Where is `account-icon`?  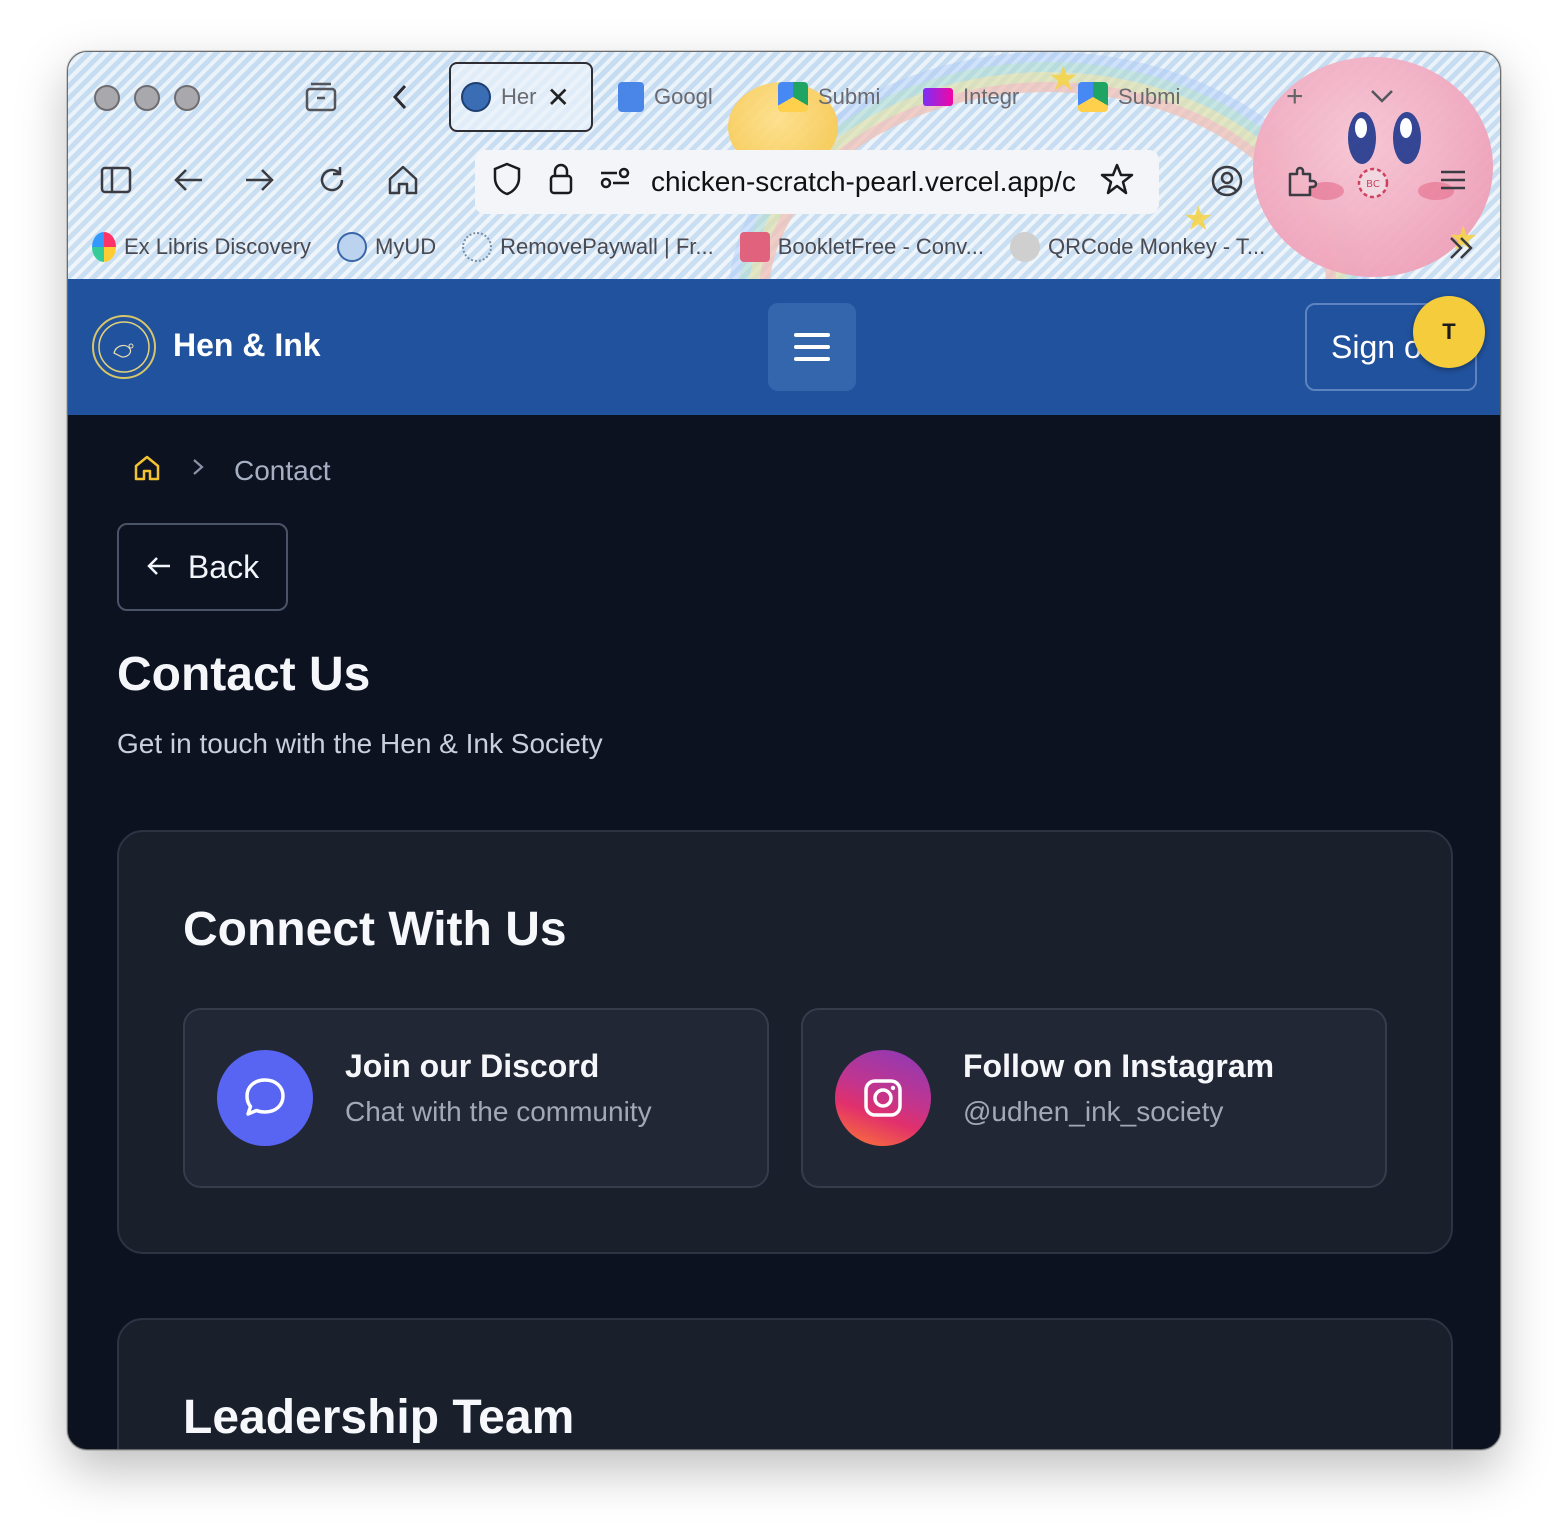 account-icon is located at coordinates (1227, 184).